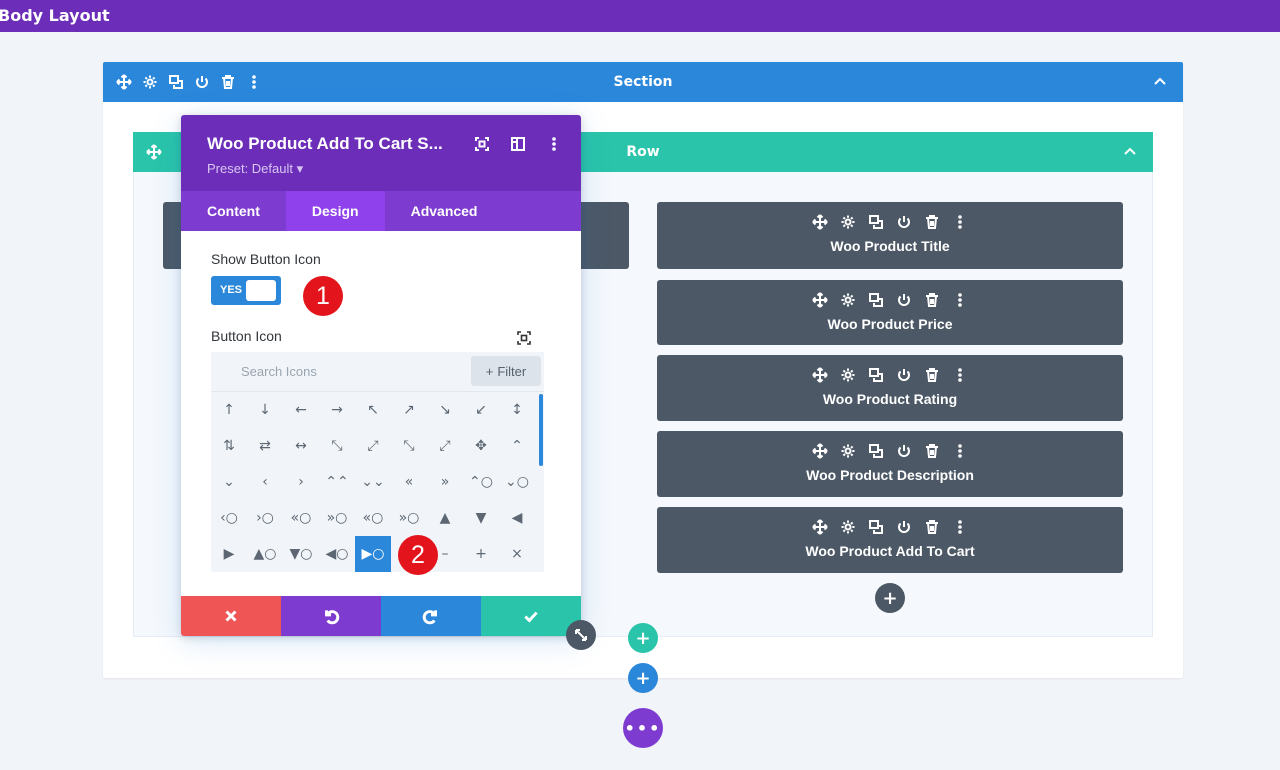 The image size is (1280, 770). Describe the element at coordinates (265, 554) in the screenshot. I see `icon-option: ▲○` at that location.